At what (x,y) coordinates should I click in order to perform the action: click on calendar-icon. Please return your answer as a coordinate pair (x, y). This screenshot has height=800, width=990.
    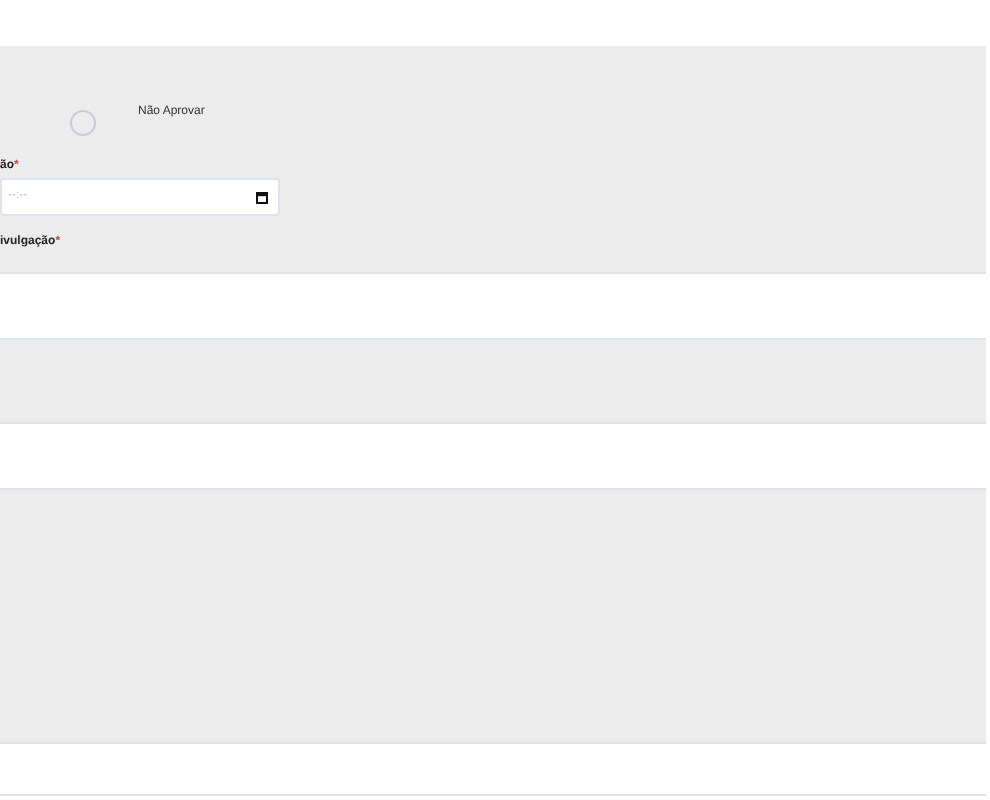
    Looking at the image, I should click on (262, 197).